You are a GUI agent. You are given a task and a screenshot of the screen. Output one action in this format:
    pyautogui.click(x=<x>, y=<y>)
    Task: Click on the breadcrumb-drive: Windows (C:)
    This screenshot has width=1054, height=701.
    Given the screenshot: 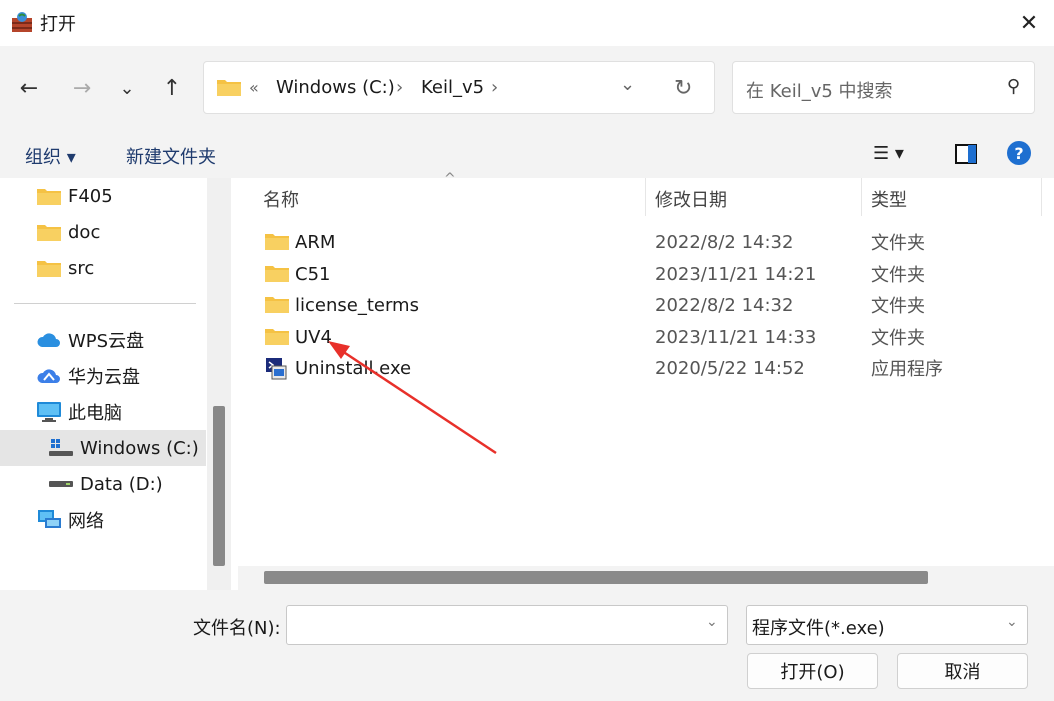 What is the action you would take?
    pyautogui.click(x=335, y=87)
    